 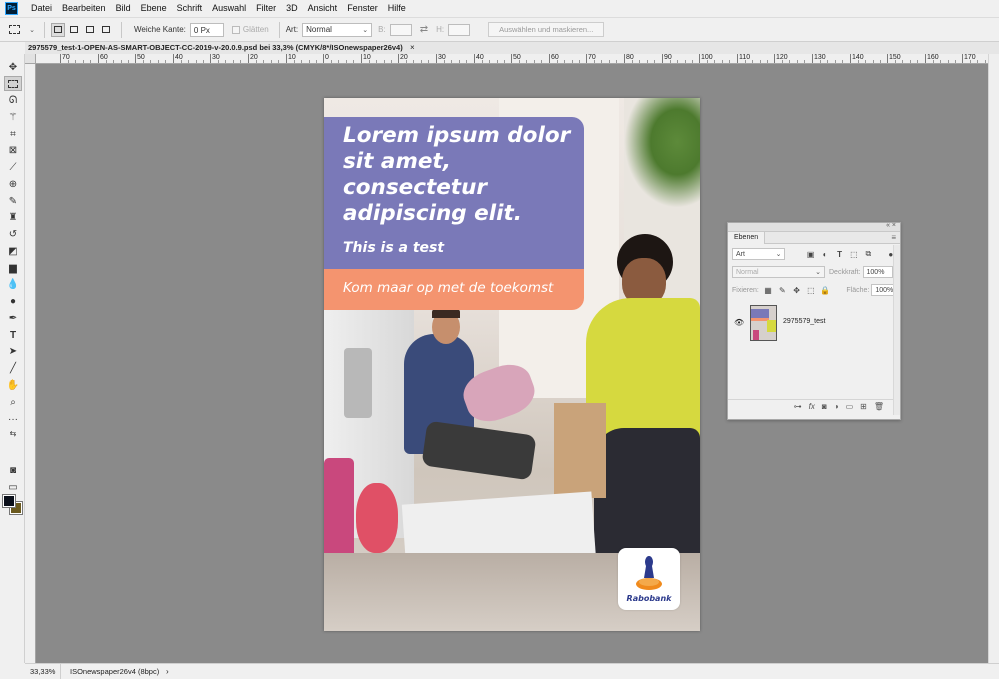 What do you see at coordinates (879, 406) in the screenshot?
I see `delete-layer-icon: 🗑` at bounding box center [879, 406].